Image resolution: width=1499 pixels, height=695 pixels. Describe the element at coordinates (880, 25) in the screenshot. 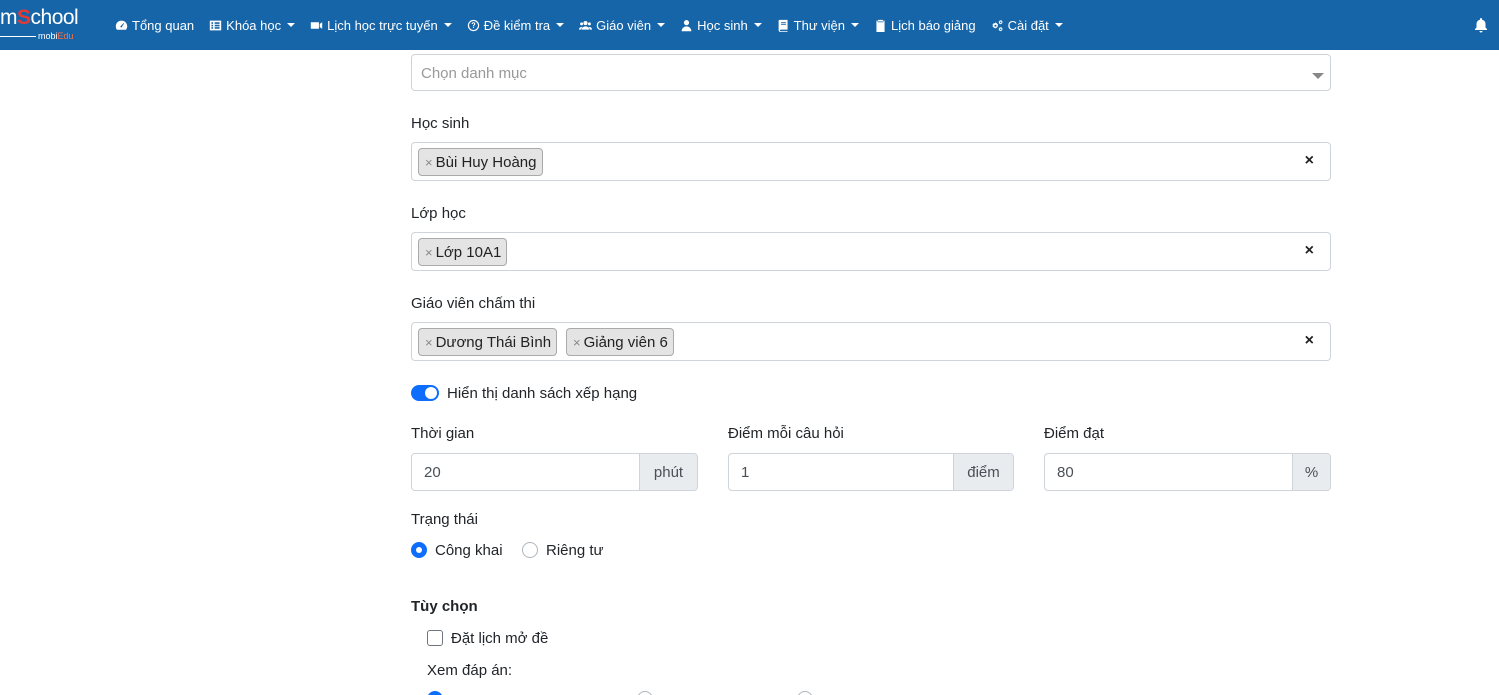

I see `clipboard-icon` at that location.